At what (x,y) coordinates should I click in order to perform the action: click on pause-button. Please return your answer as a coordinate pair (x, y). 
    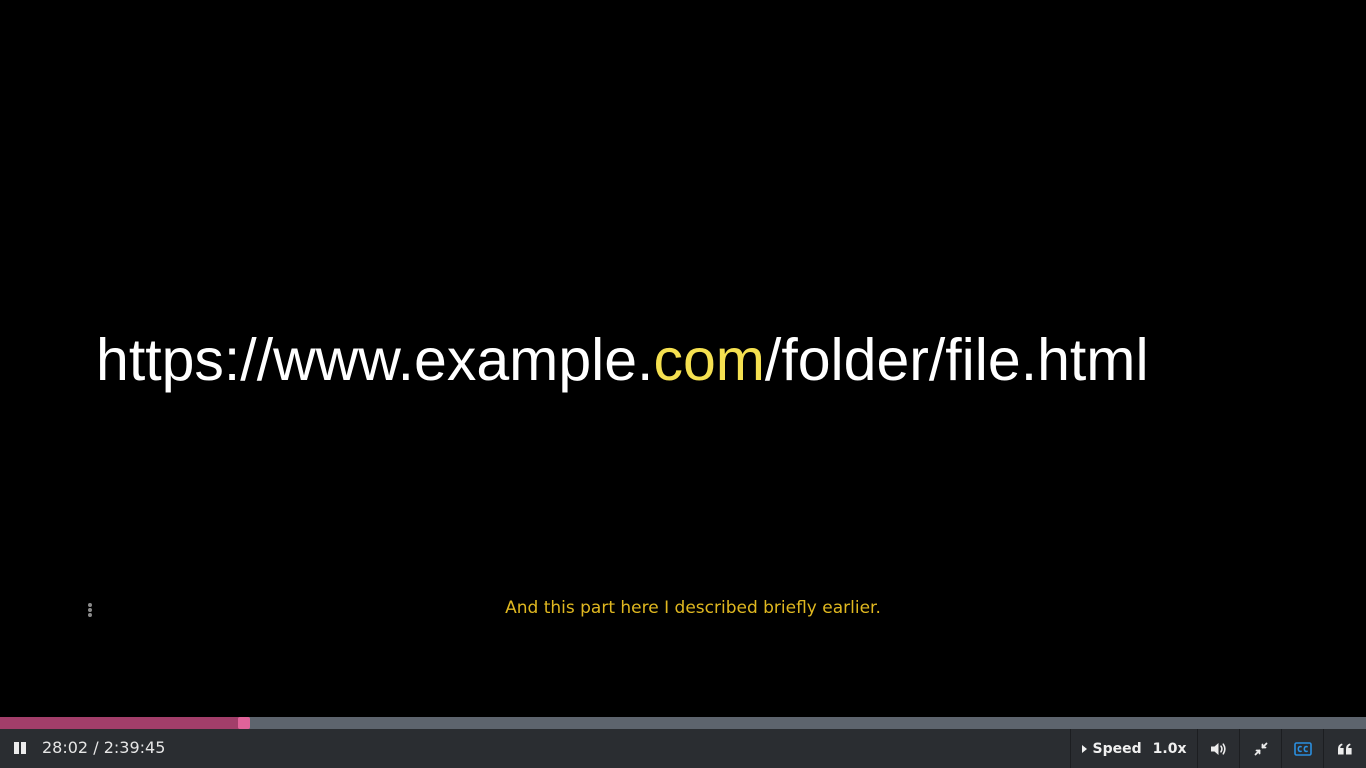
    Looking at the image, I should click on (20, 748).